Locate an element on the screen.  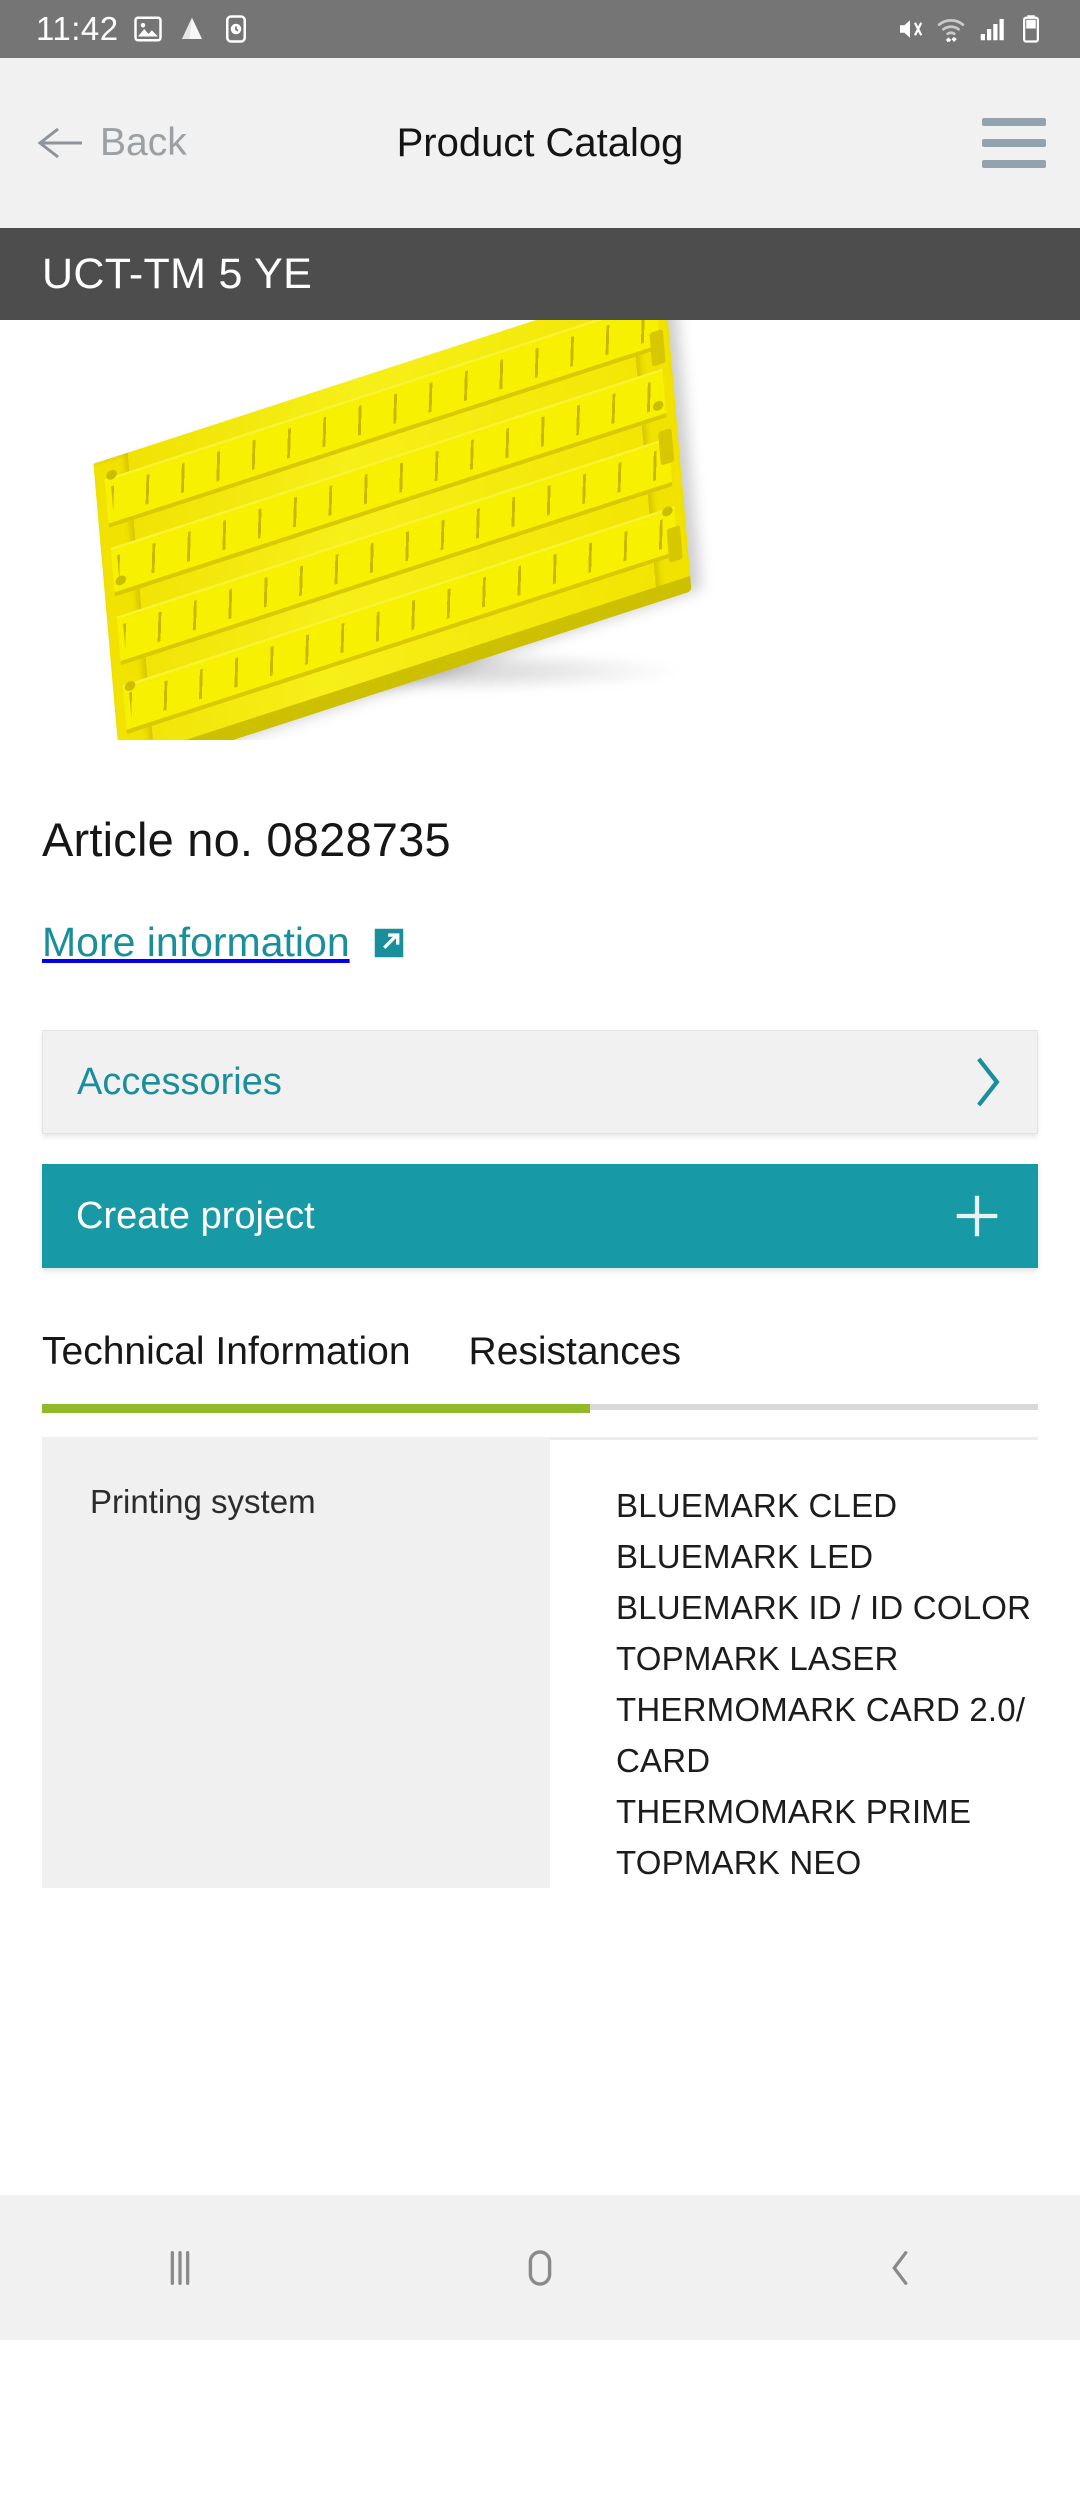
status-bar-clock: 11:42 is located at coordinates (77, 28).